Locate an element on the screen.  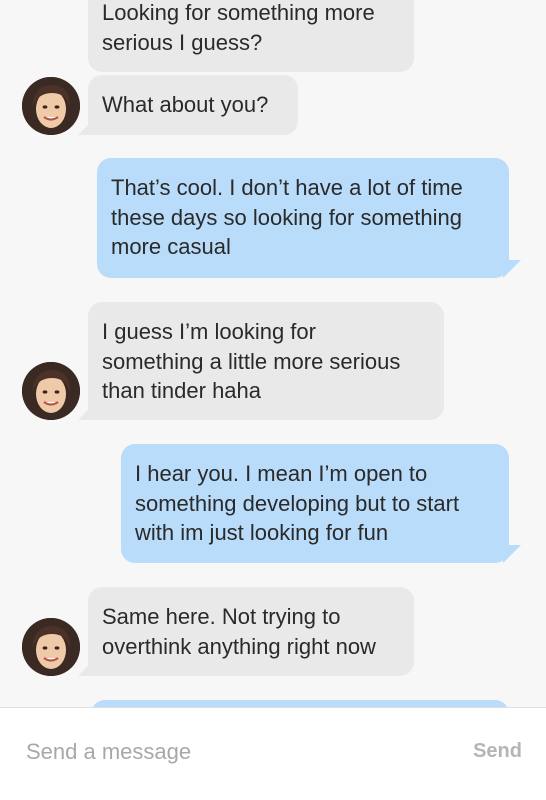
message-composer: Send is located at coordinates (273, 753).